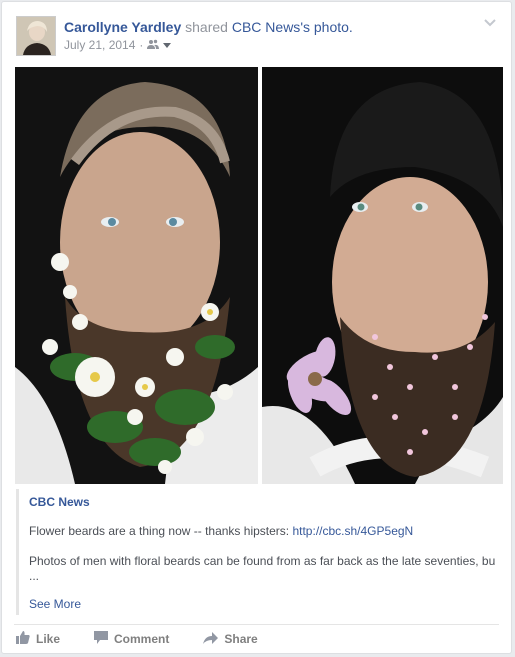 The width and height of the screenshot is (515, 657). What do you see at coordinates (211, 639) in the screenshot?
I see `share-arrow-icon` at bounding box center [211, 639].